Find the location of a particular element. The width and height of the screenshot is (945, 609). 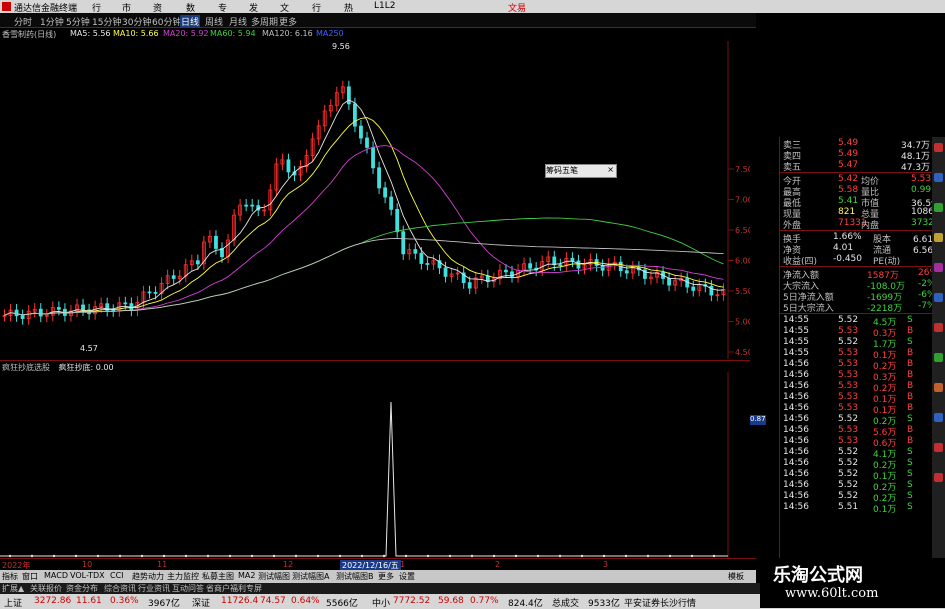

tick-price: 5.51 is located at coordinates (848, 507).